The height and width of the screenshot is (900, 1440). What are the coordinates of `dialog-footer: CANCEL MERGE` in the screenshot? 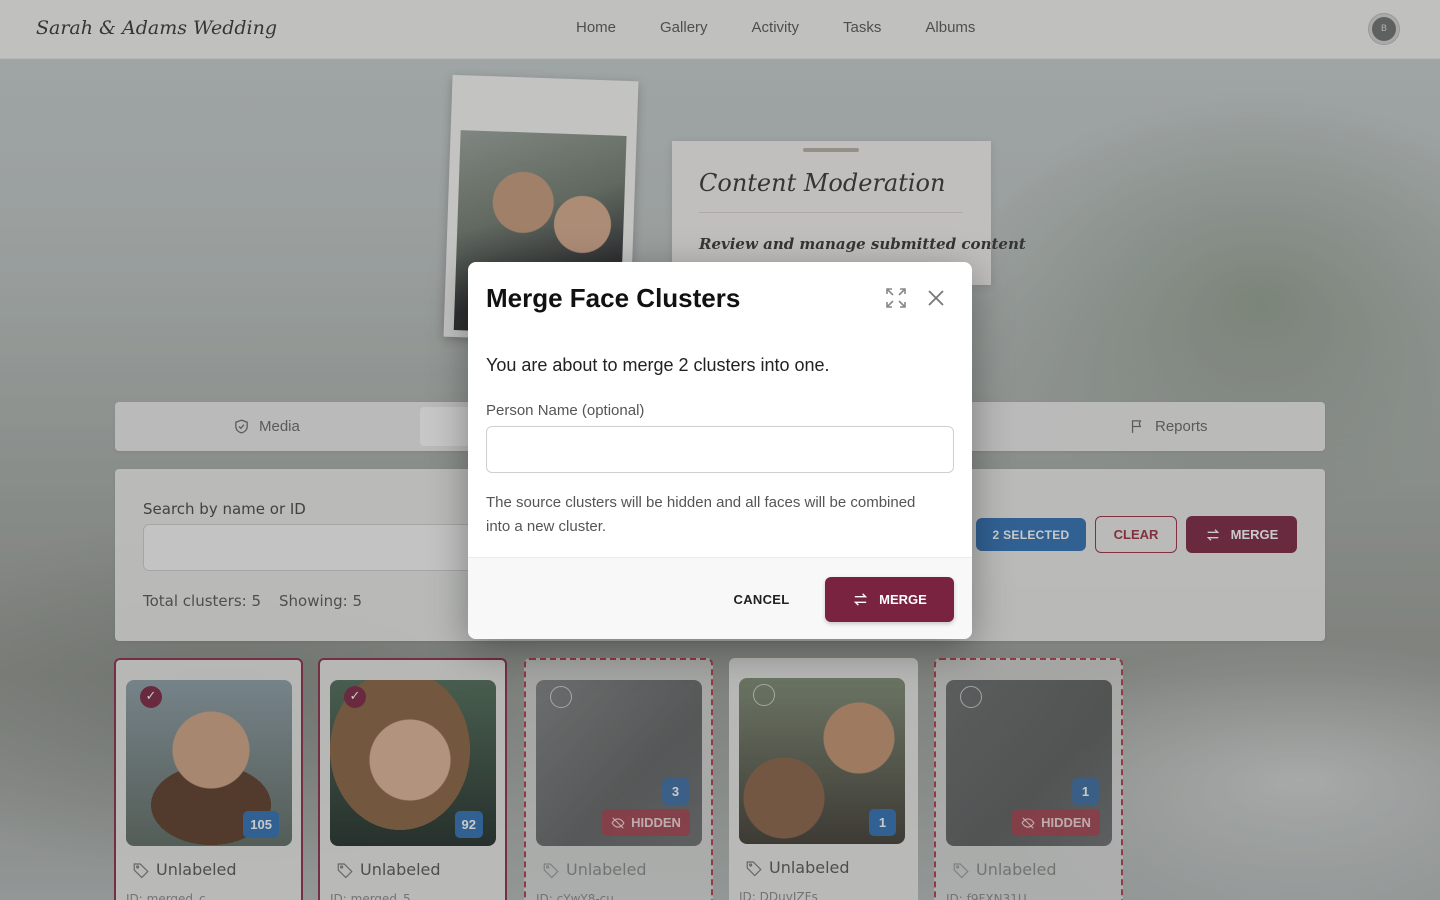 It's located at (720, 598).